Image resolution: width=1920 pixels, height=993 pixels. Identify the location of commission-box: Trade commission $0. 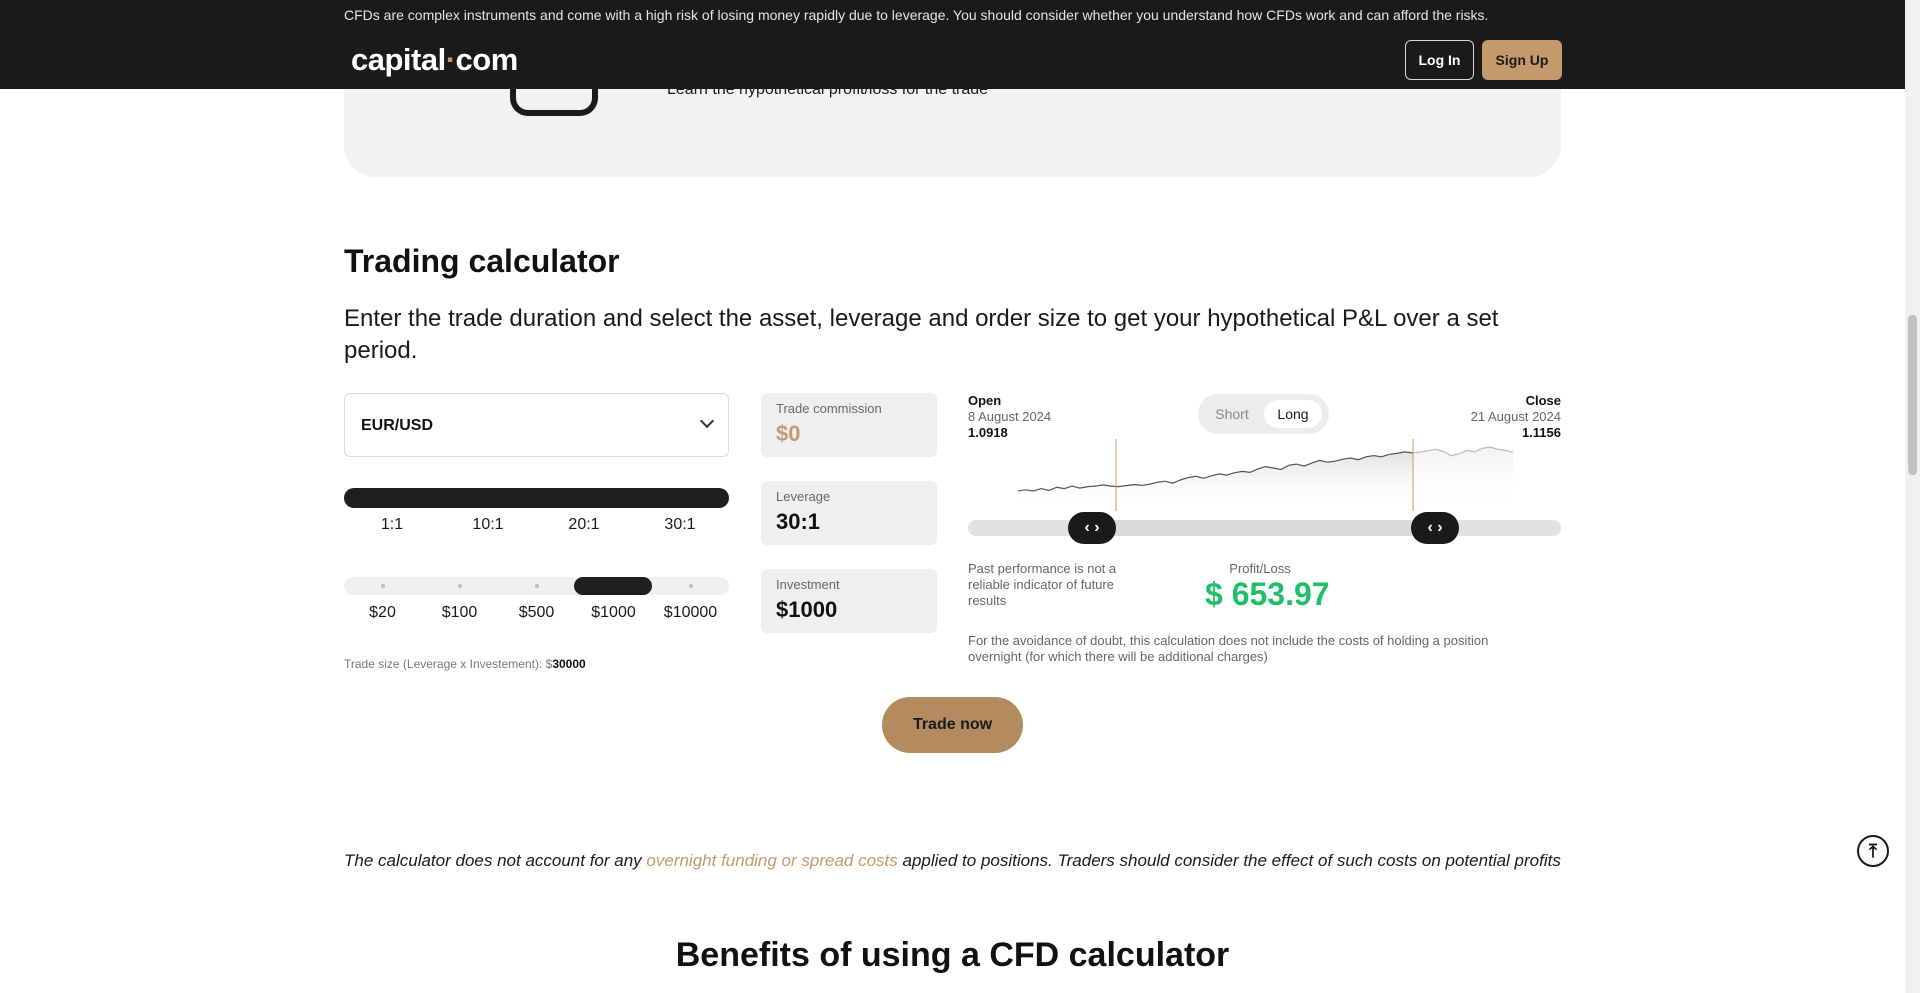
(849, 425).